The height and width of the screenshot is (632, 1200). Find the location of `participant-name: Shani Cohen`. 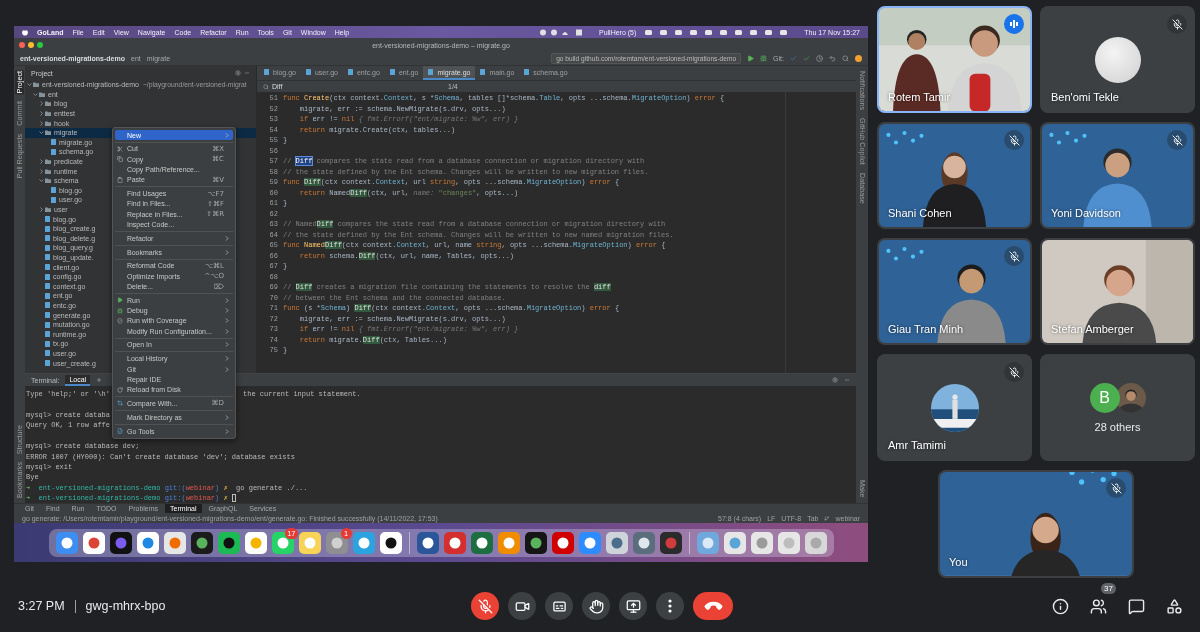

participant-name: Shani Cohen is located at coordinates (920, 213).